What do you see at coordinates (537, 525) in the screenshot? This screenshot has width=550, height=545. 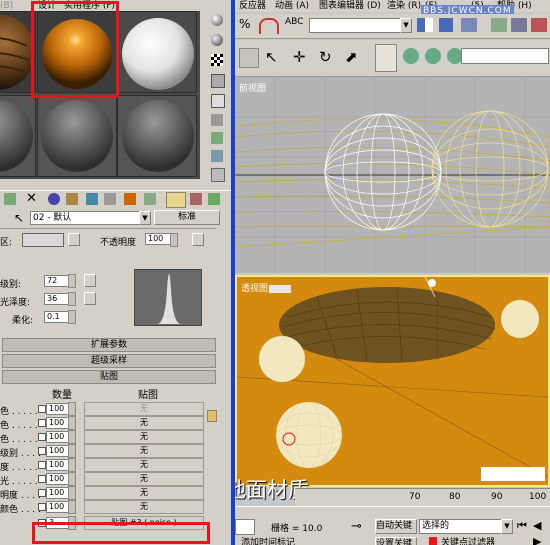 I see `previous-frame-icon: ◀` at bounding box center [537, 525].